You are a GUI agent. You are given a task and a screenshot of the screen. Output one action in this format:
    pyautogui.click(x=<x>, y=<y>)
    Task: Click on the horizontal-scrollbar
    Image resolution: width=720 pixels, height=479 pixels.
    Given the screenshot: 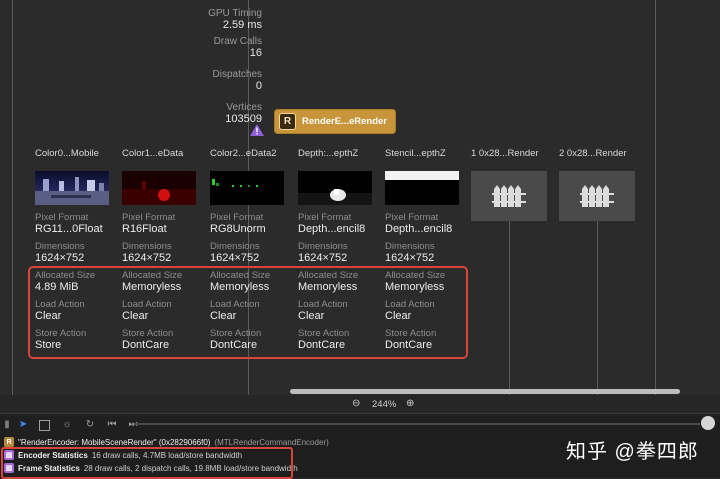 What is the action you would take?
    pyautogui.click(x=485, y=391)
    